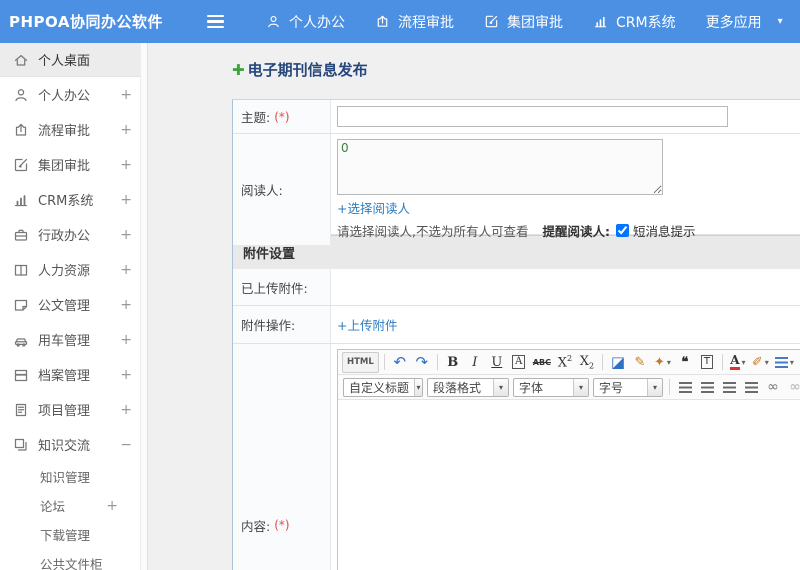 The image size is (800, 570). I want to click on select-readers-link: +选择阅读人, so click(373, 208).